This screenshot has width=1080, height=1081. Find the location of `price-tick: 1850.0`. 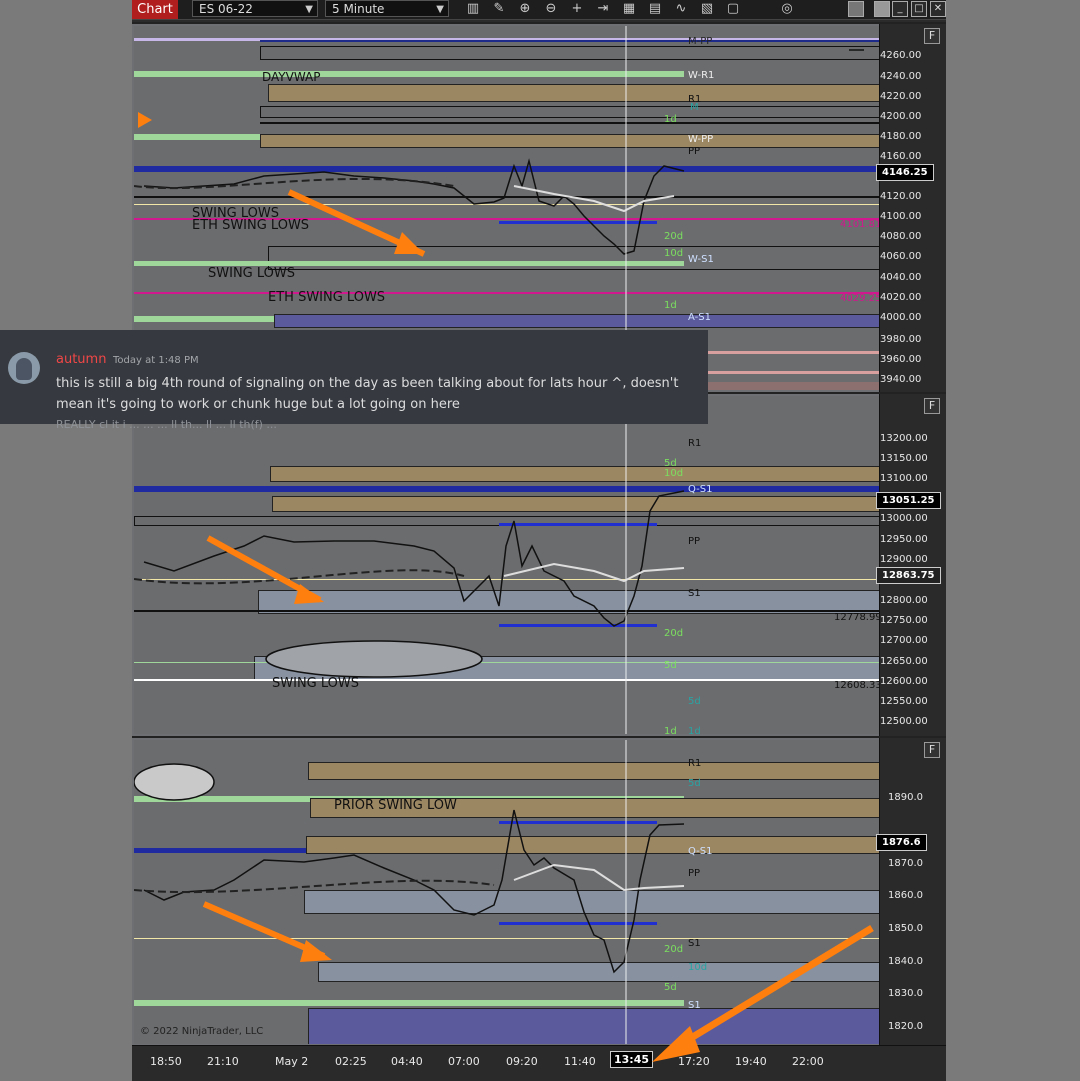

price-tick: 1850.0 is located at coordinates (905, 928).